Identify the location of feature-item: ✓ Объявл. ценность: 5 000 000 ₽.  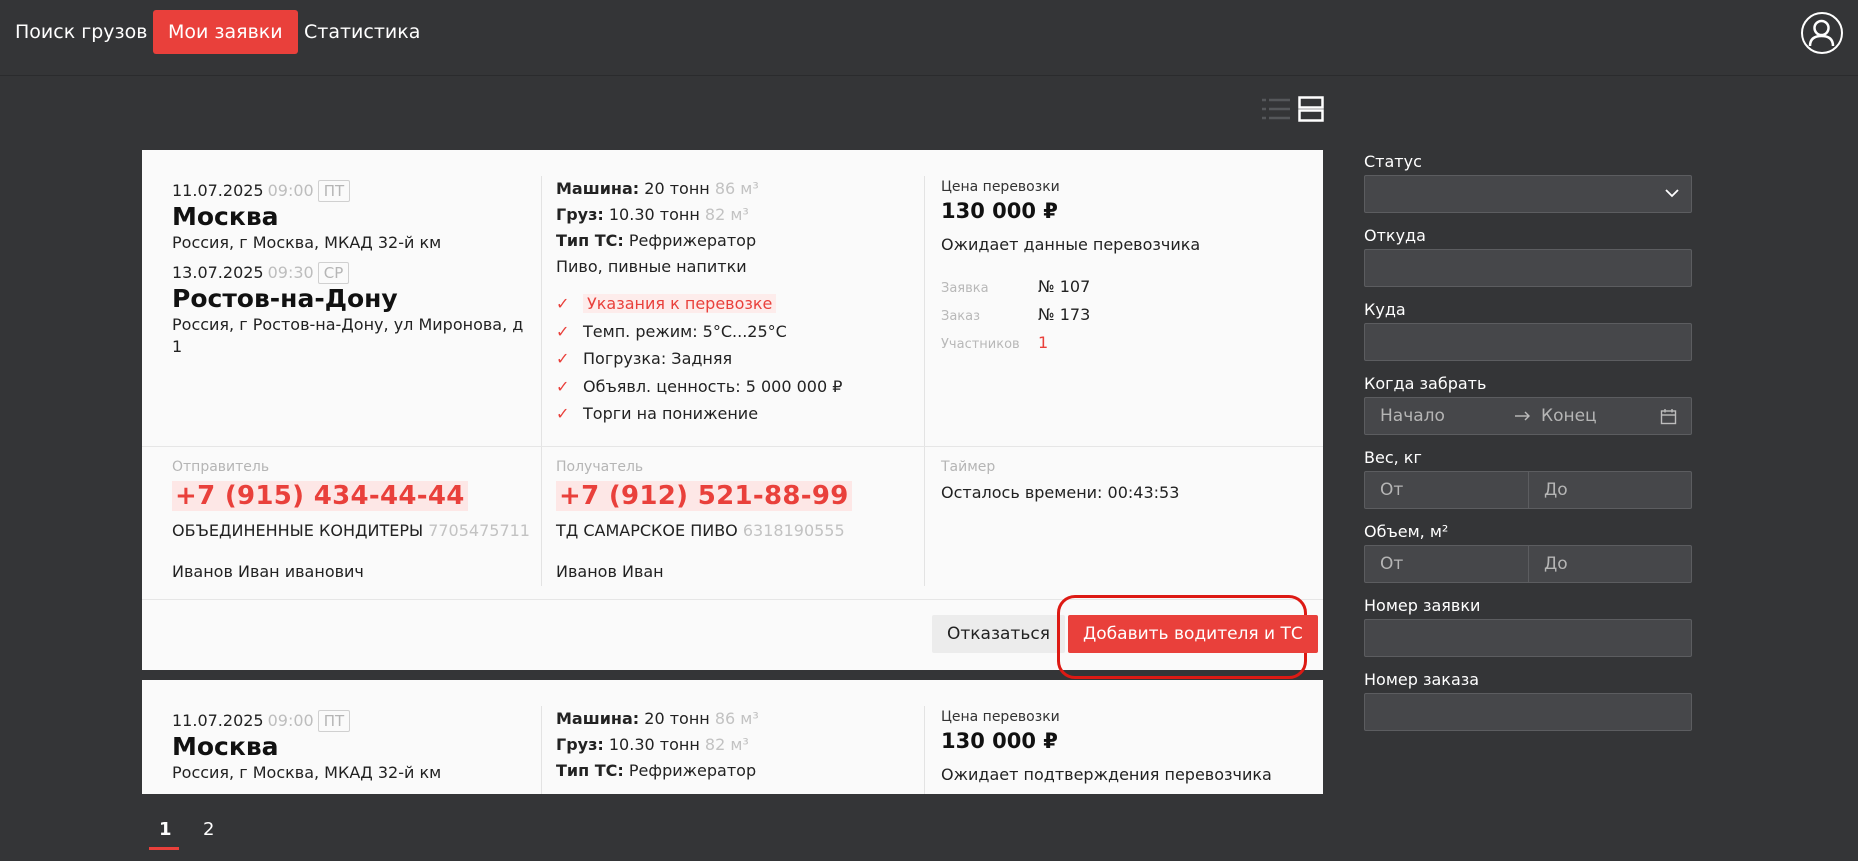
(736, 387).